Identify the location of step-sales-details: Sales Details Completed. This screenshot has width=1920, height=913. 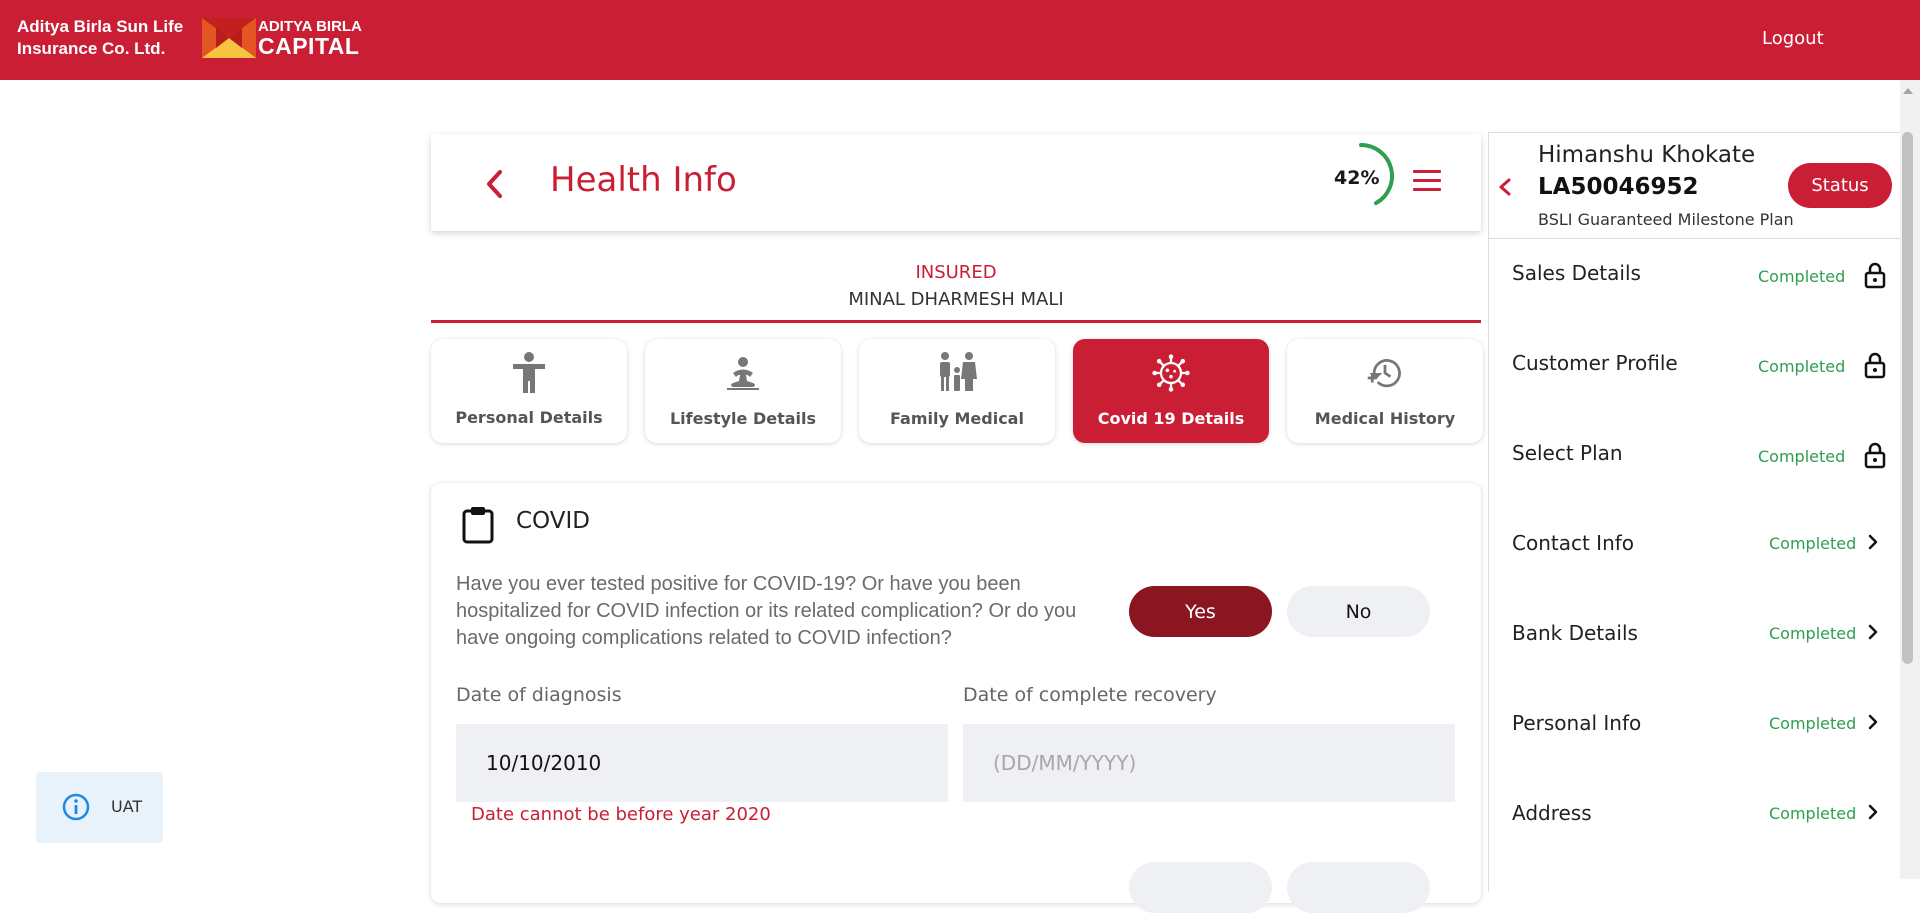
(1694, 306).